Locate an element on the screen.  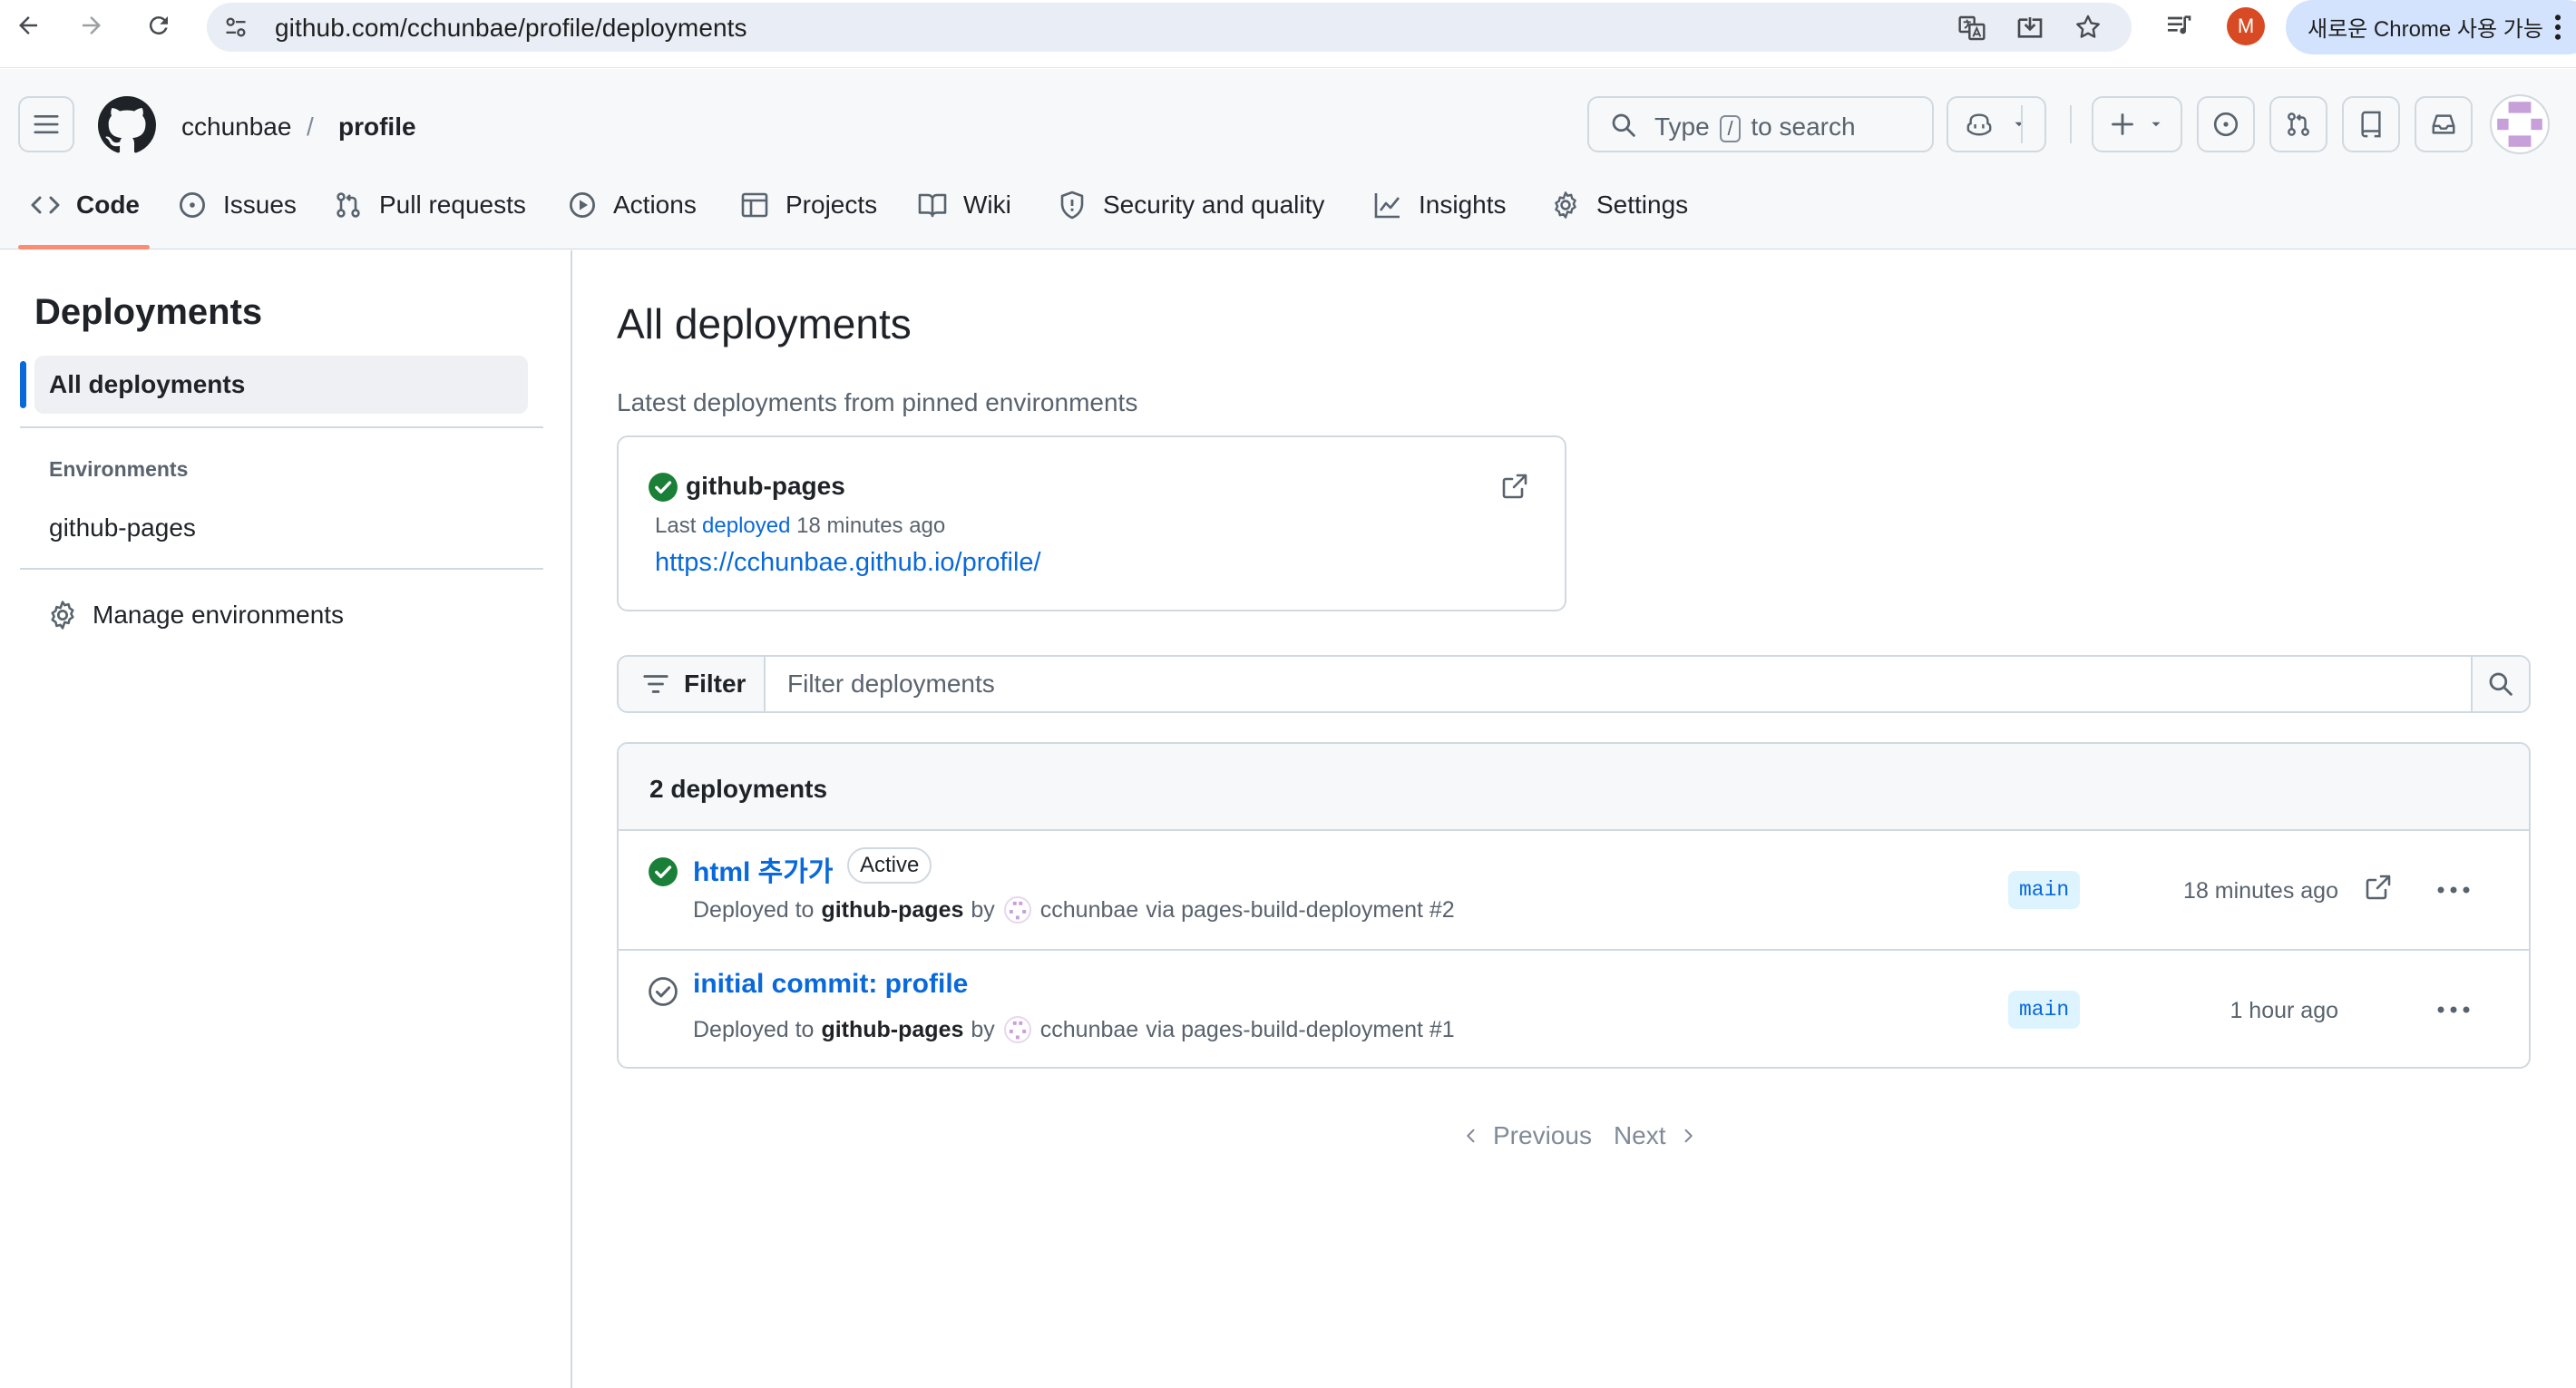
breadcrumb-owner: cchunbae is located at coordinates (236, 127).